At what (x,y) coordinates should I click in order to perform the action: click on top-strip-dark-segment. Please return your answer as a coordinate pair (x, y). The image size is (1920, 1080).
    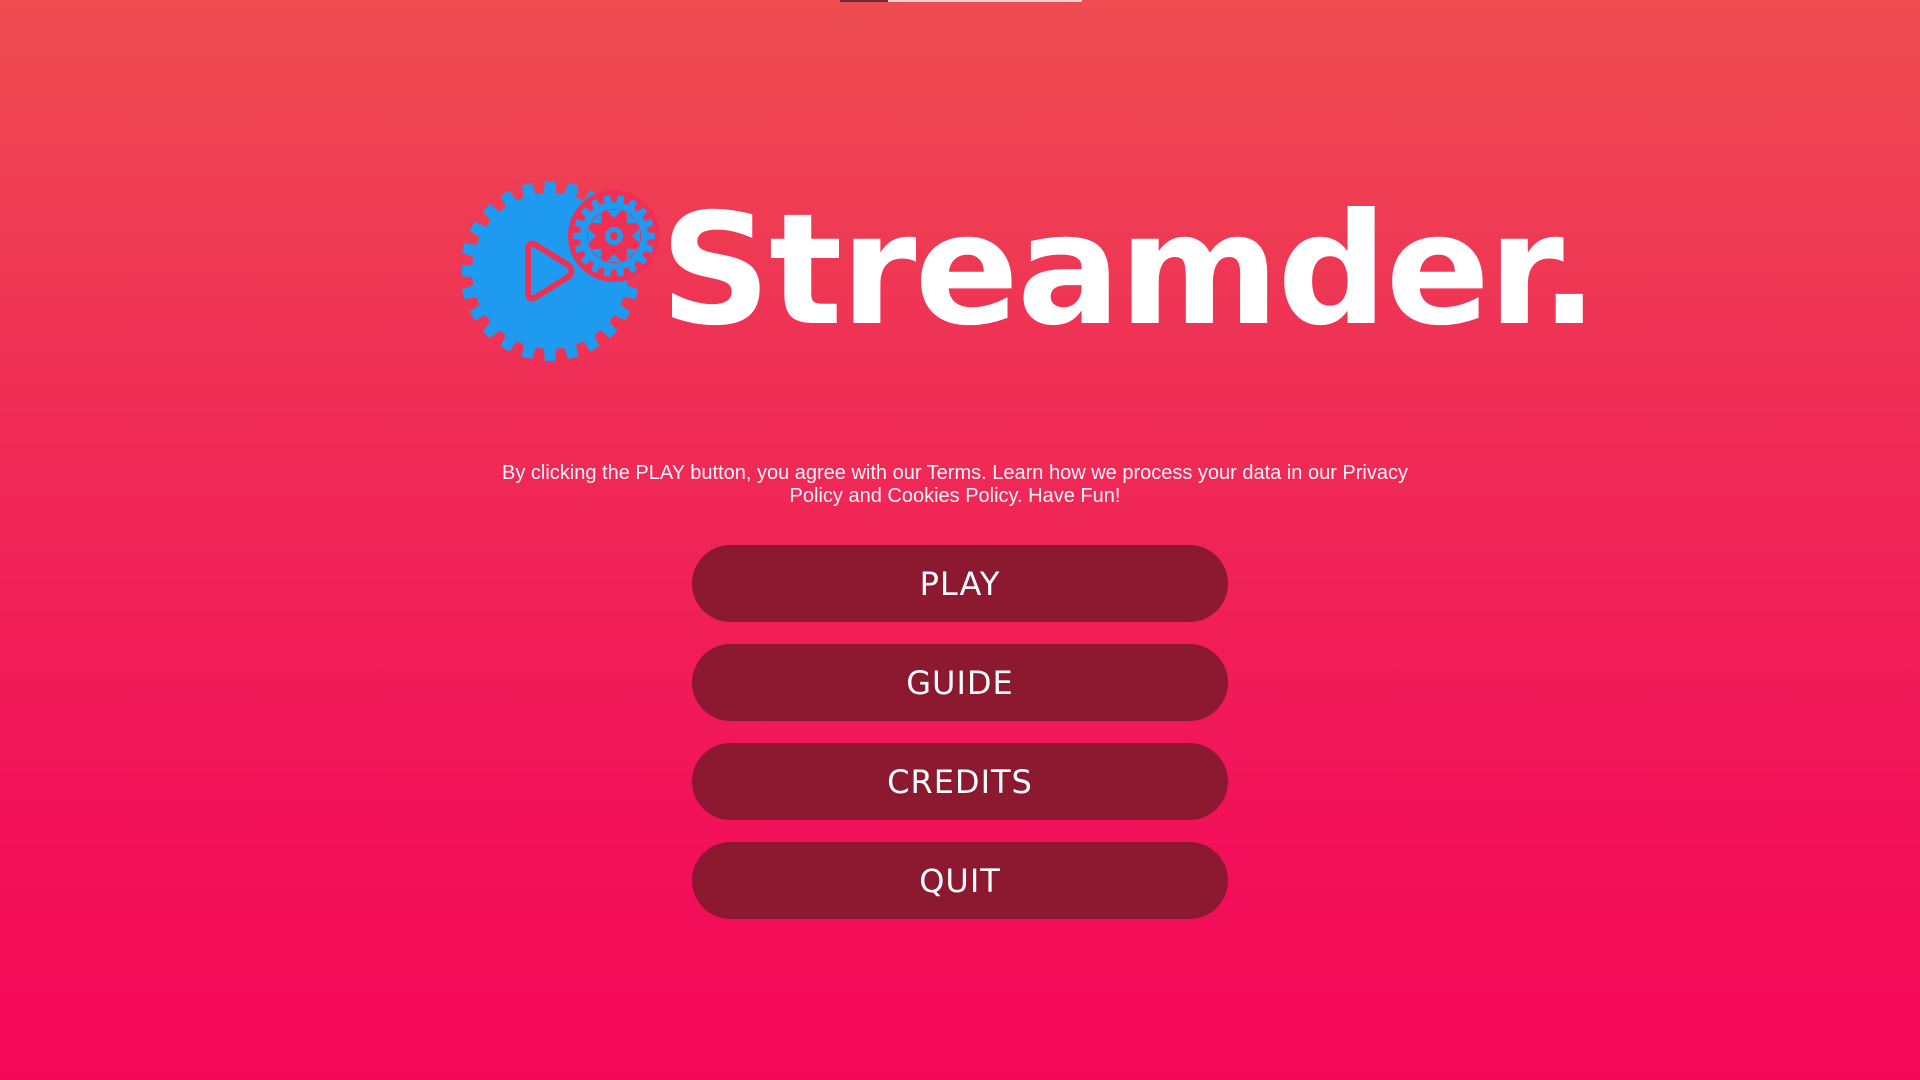
    Looking at the image, I should click on (864, 1).